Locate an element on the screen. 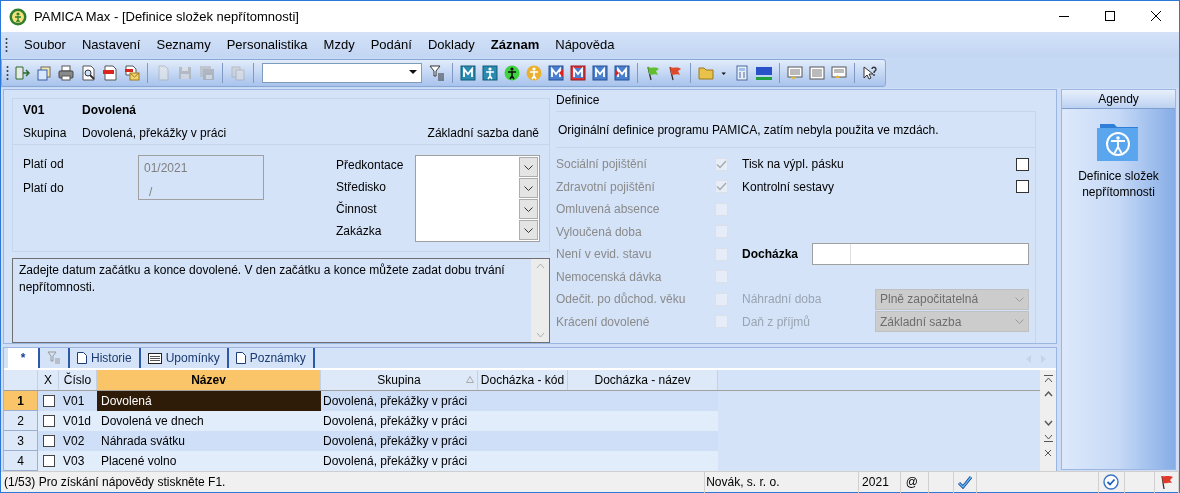  table-cell: Dovolená is located at coordinates (209, 401).